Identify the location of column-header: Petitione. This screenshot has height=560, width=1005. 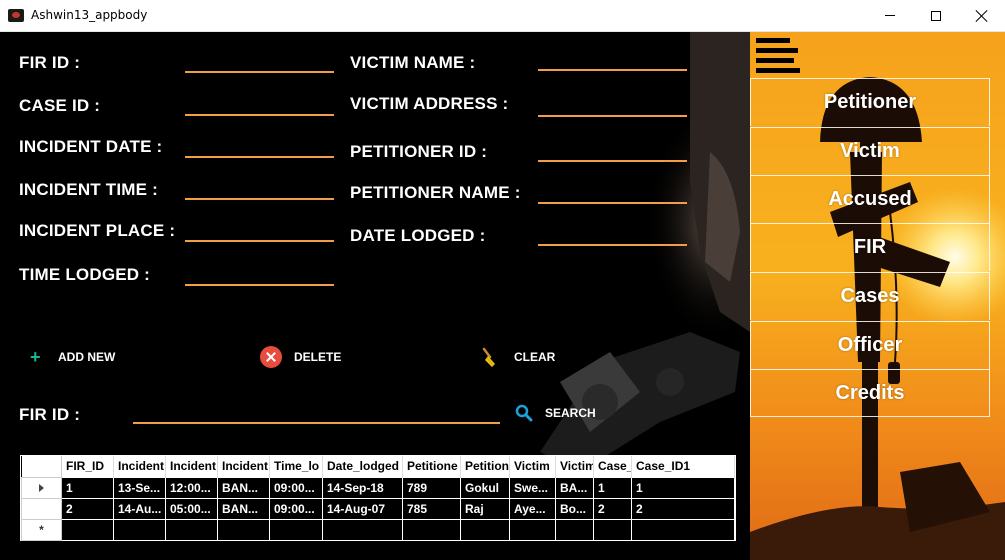
(431, 466).